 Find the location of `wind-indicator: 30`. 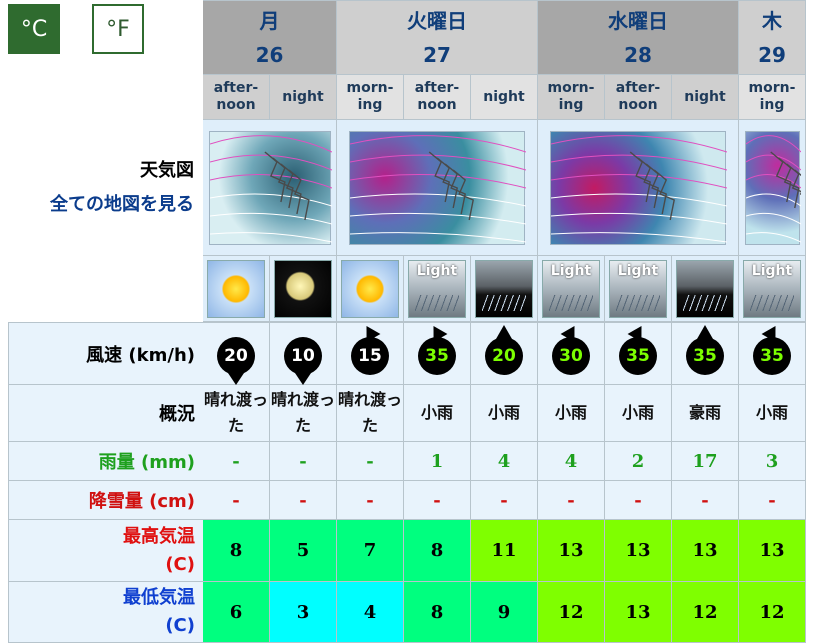

wind-indicator: 30 is located at coordinates (571, 353).